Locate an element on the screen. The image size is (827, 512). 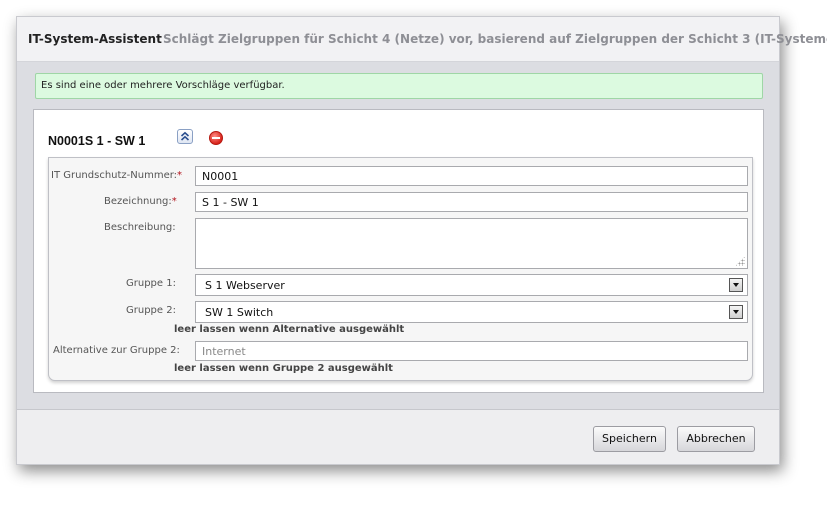
gruppe2-hint: leer lassen wenn Alternative ausgewählt is located at coordinates (289, 329).